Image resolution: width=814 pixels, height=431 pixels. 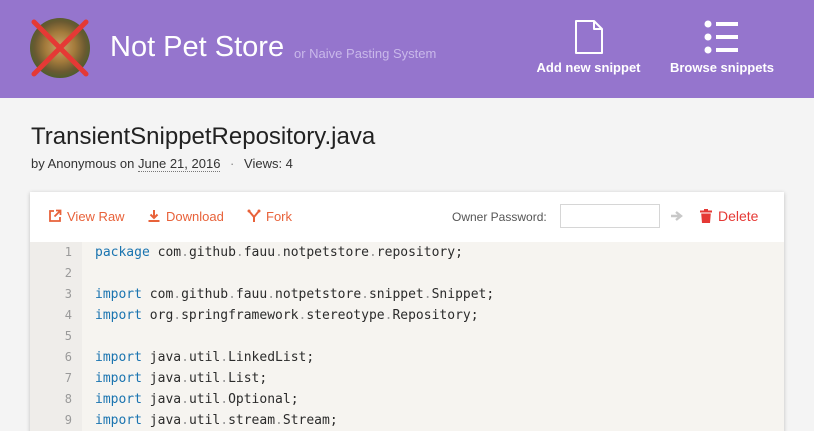 I want to click on external-link-icon, so click(x=55, y=215).